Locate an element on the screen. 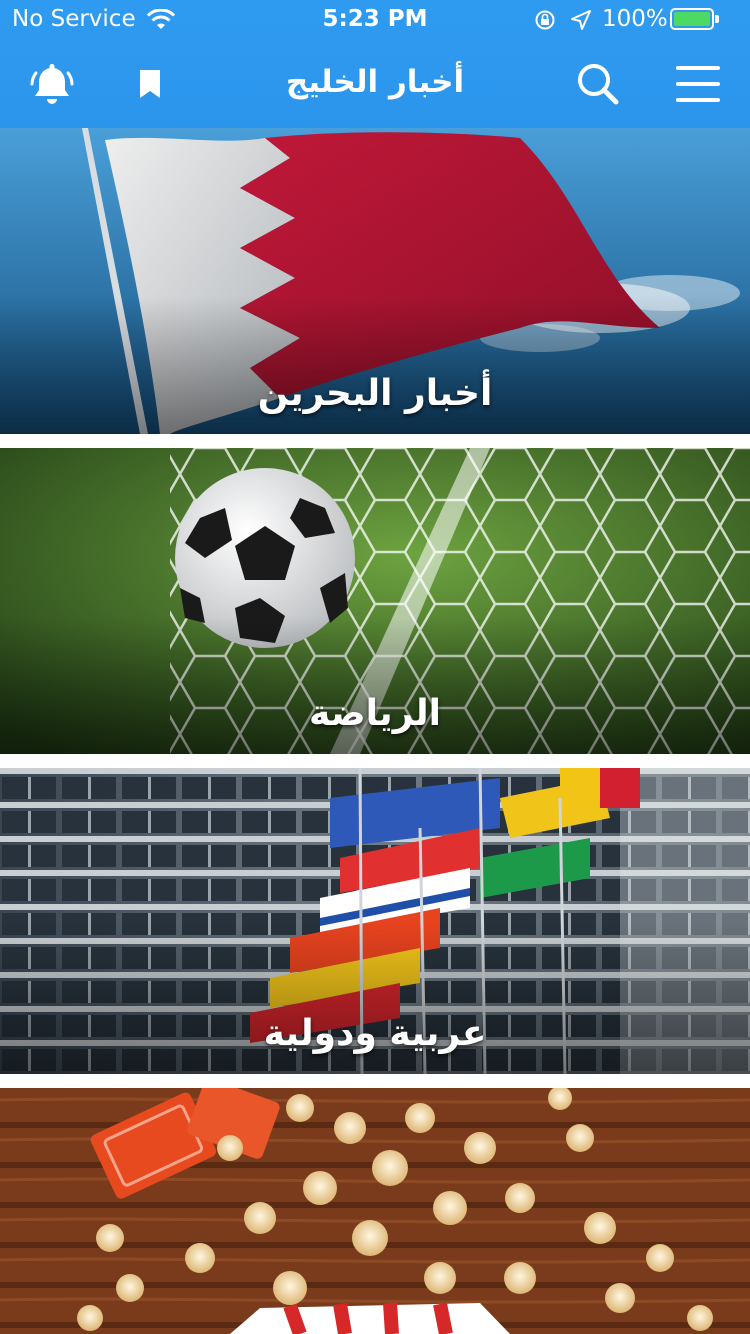 The width and height of the screenshot is (750, 1334). page-title: أخبار الخليج is located at coordinates (375, 82).